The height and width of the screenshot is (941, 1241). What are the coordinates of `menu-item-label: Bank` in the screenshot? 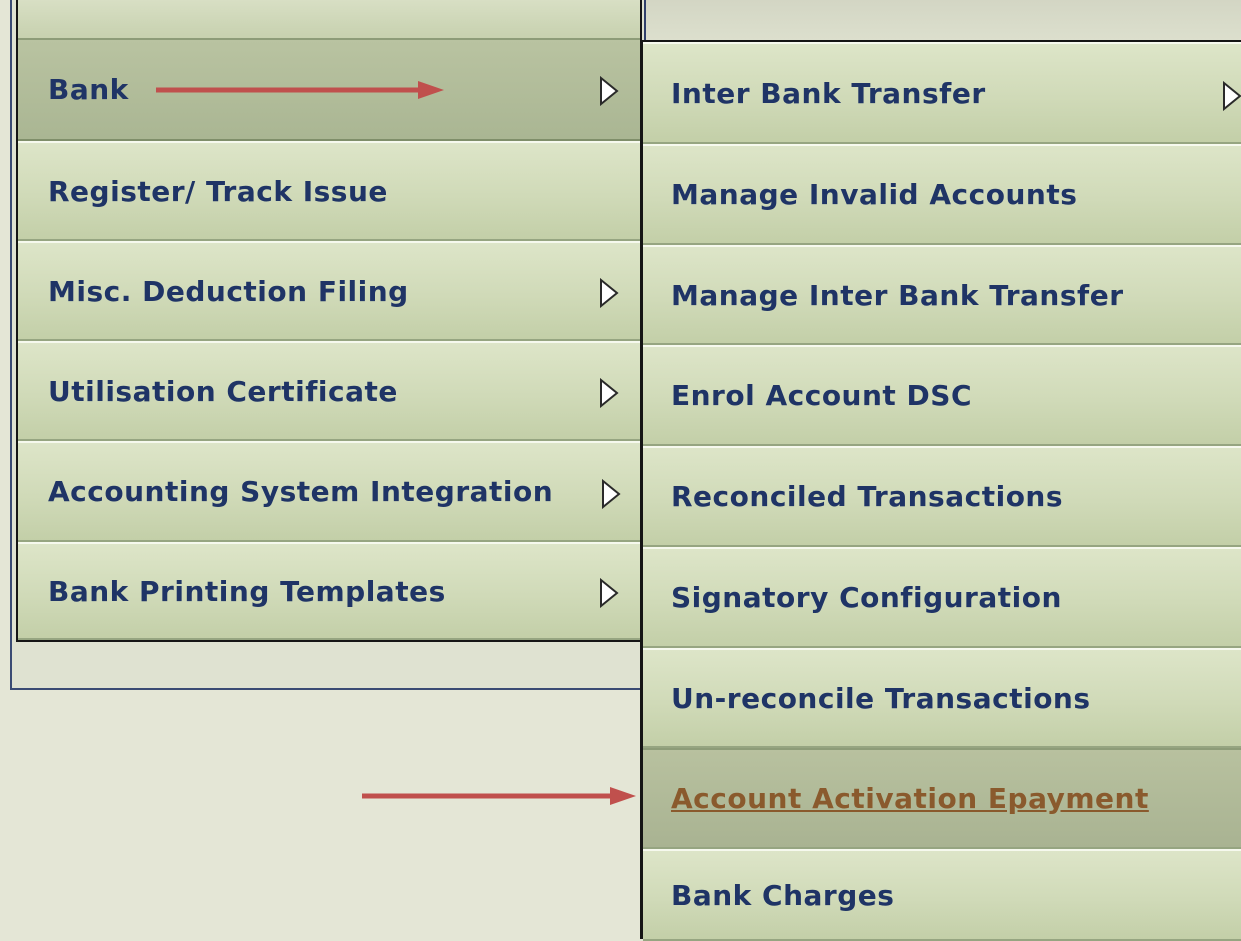 It's located at (88, 89).